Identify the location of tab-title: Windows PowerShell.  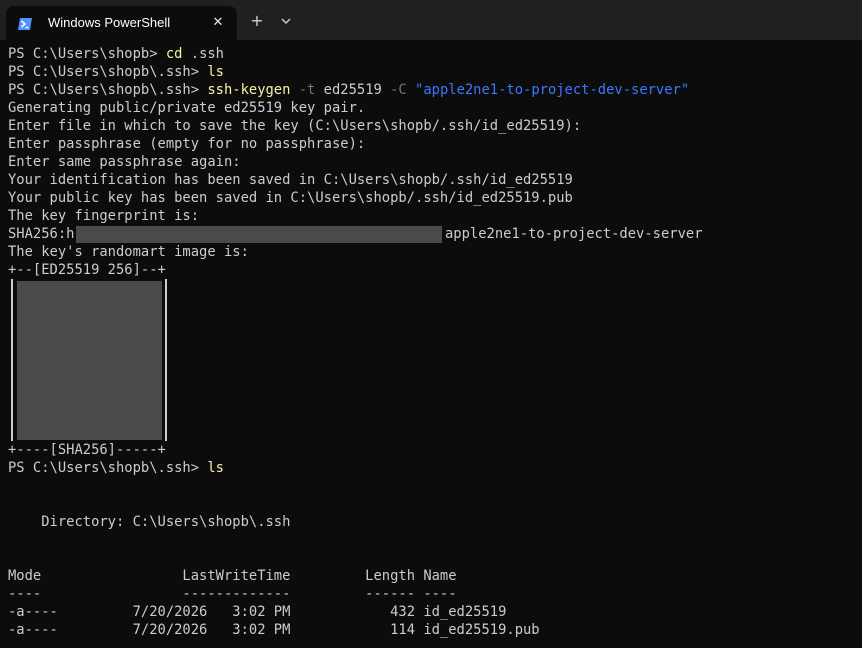
(109, 22).